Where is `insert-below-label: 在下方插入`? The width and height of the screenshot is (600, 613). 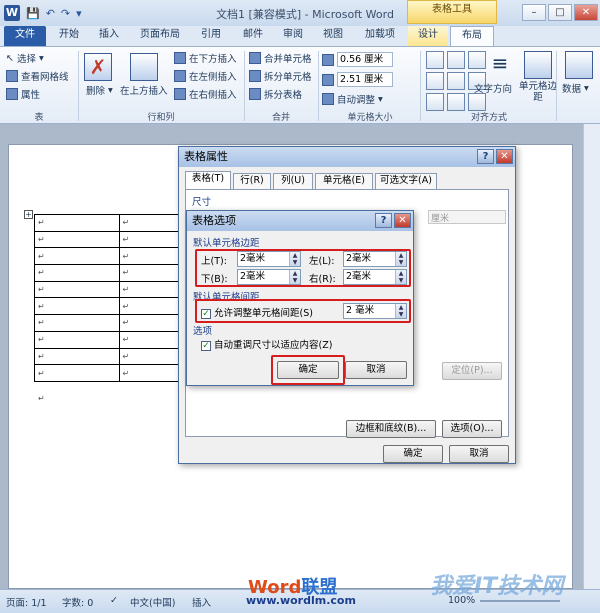
insert-below-label: 在下方插入 is located at coordinates (213, 59).